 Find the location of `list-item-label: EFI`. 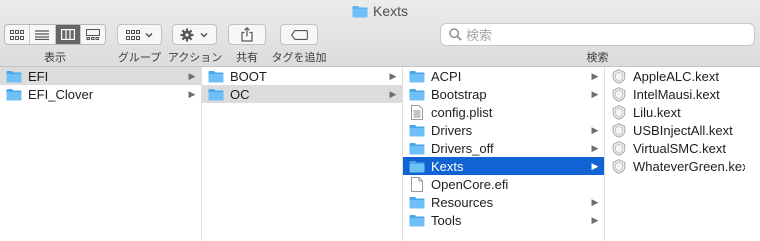

list-item-label: EFI is located at coordinates (38, 76).